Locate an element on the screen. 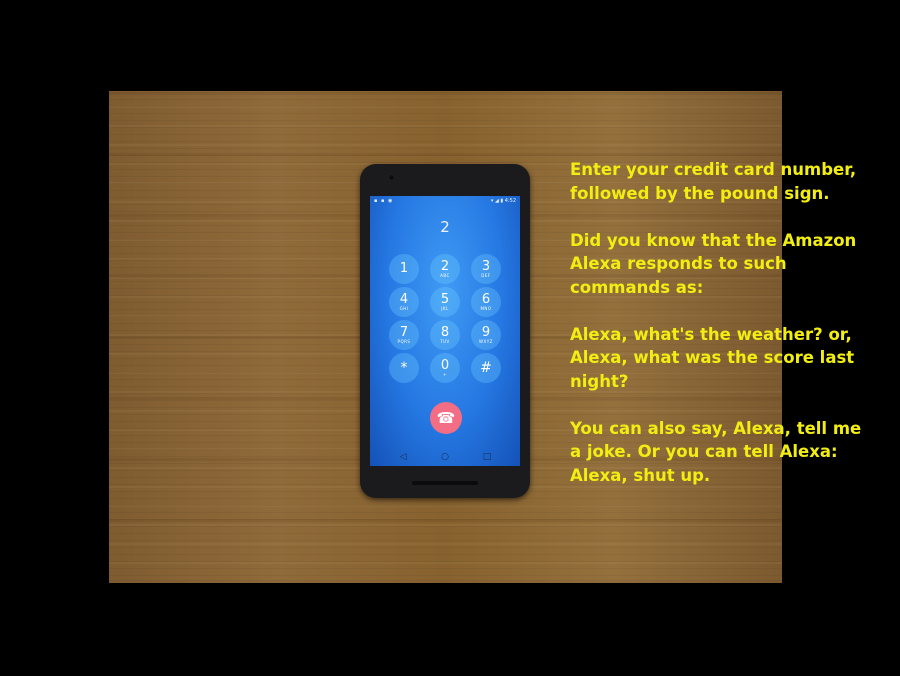  key-digit: * is located at coordinates (404, 368).